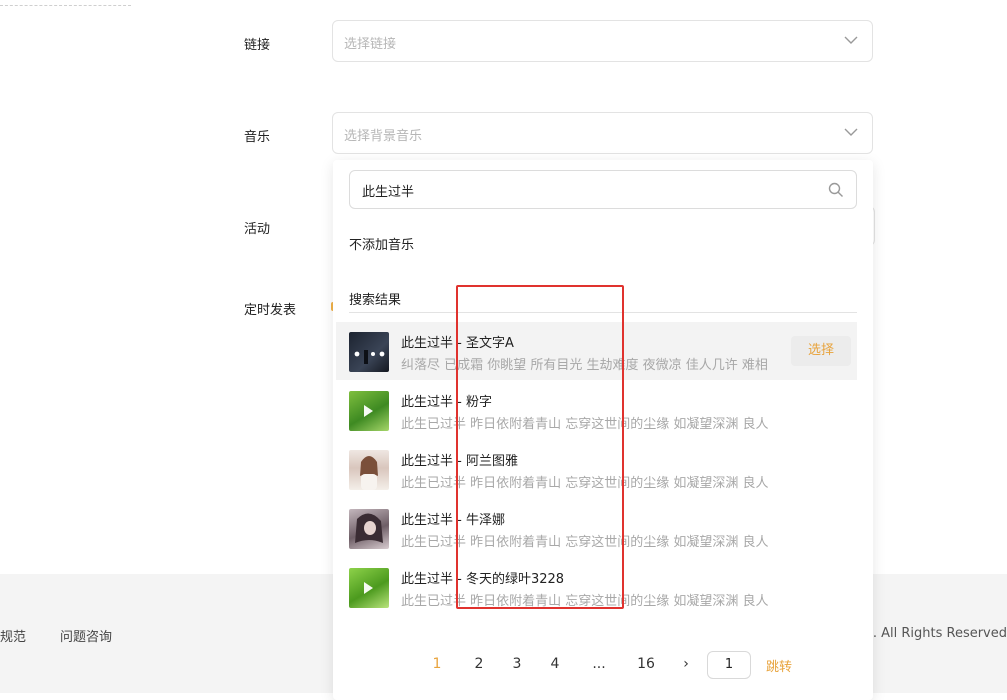 This screenshot has width=1007, height=700. I want to click on schedule-label: 定时发表, so click(270, 310).